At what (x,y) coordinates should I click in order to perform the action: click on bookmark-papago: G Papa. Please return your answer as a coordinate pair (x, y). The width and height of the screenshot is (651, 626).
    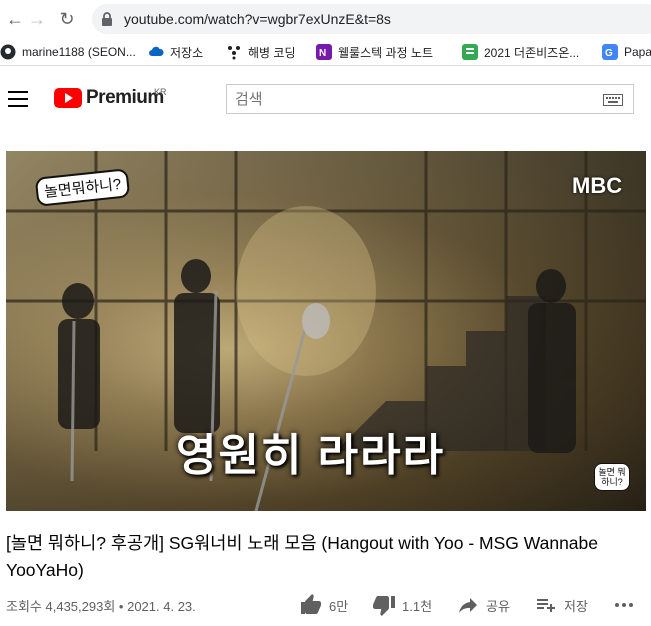
    Looking at the image, I should click on (626, 52).